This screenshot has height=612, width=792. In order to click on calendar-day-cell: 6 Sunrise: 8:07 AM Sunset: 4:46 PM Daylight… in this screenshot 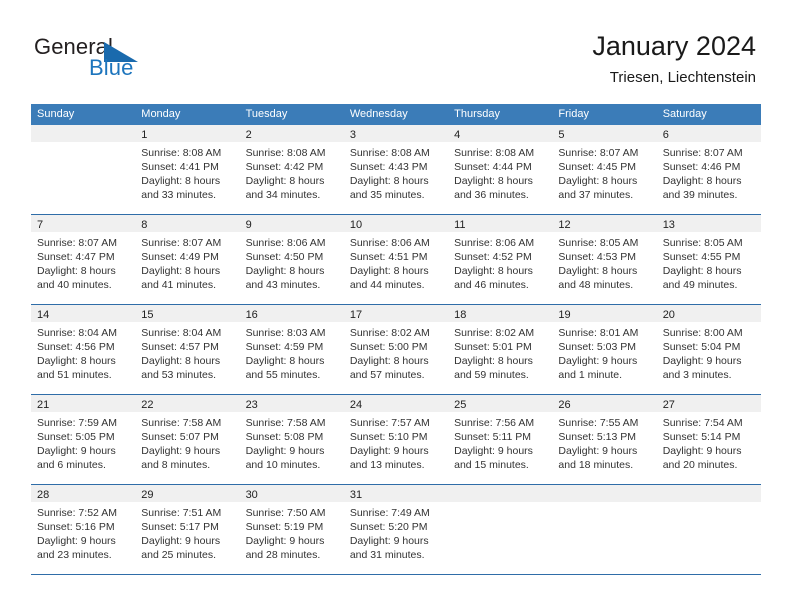, I will do `click(708, 169)`.